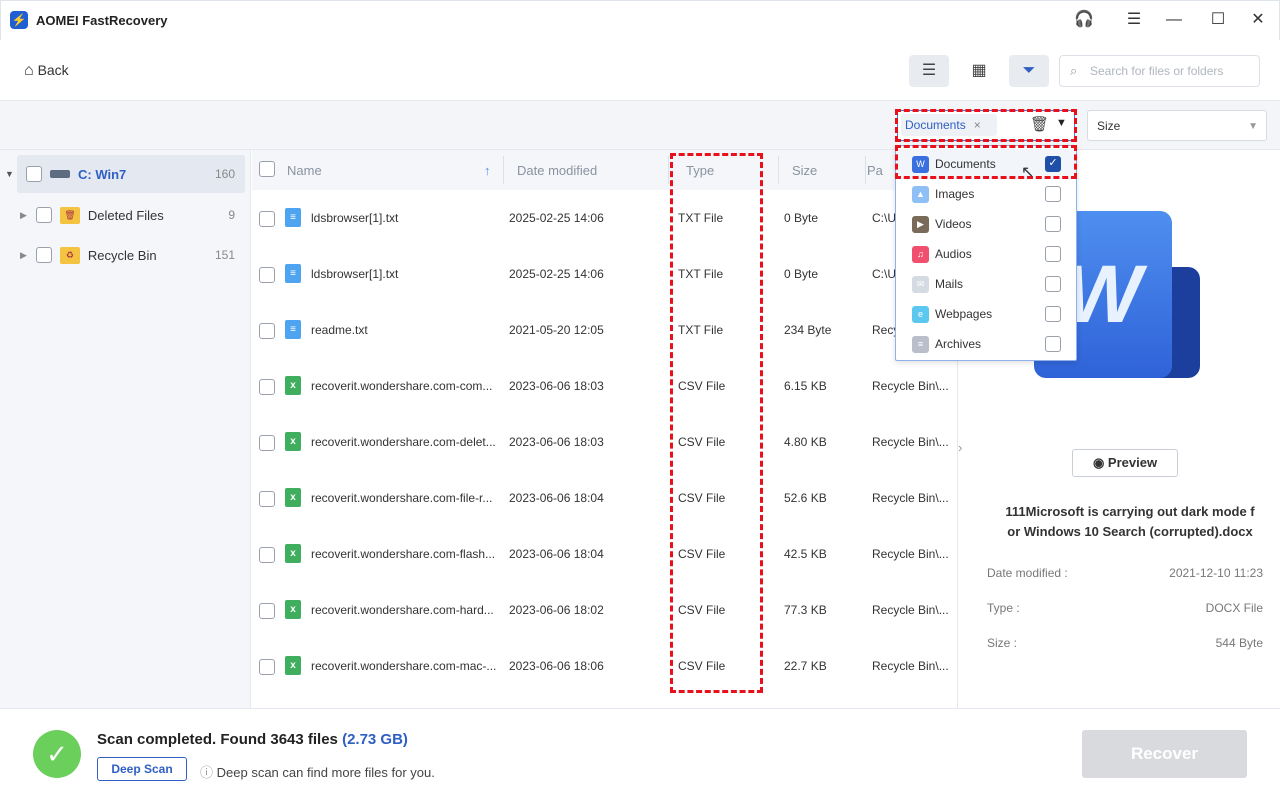 This screenshot has height=800, width=1280. Describe the element at coordinates (60, 174) in the screenshot. I see `drive-icon` at that location.